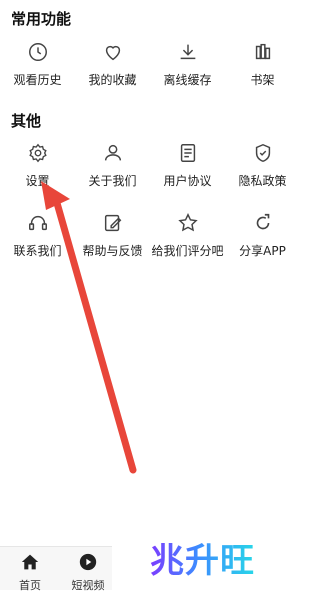 The image size is (320, 593). What do you see at coordinates (202, 557) in the screenshot?
I see `watermark-logo: 兆升旺` at bounding box center [202, 557].